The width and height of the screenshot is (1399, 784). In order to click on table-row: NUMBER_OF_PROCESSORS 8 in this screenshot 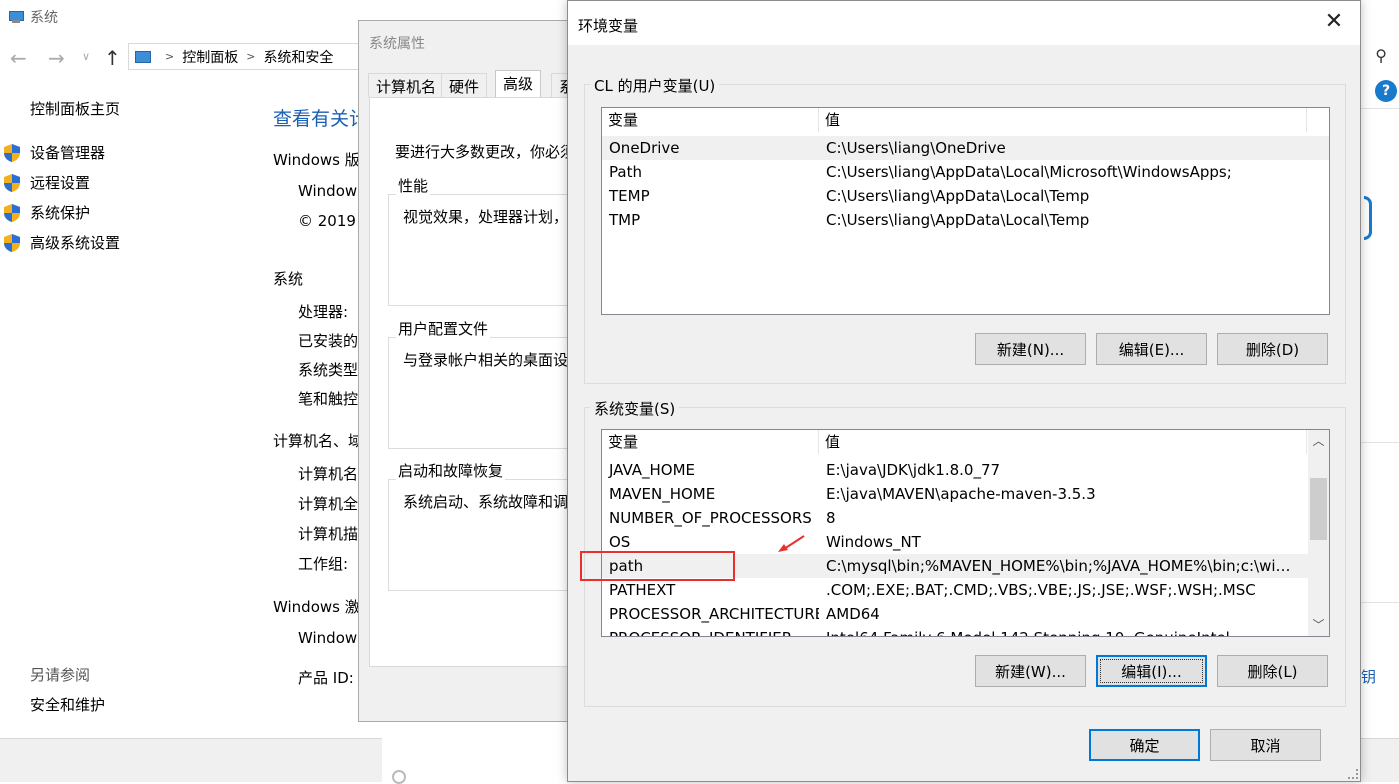, I will do `click(965, 518)`.